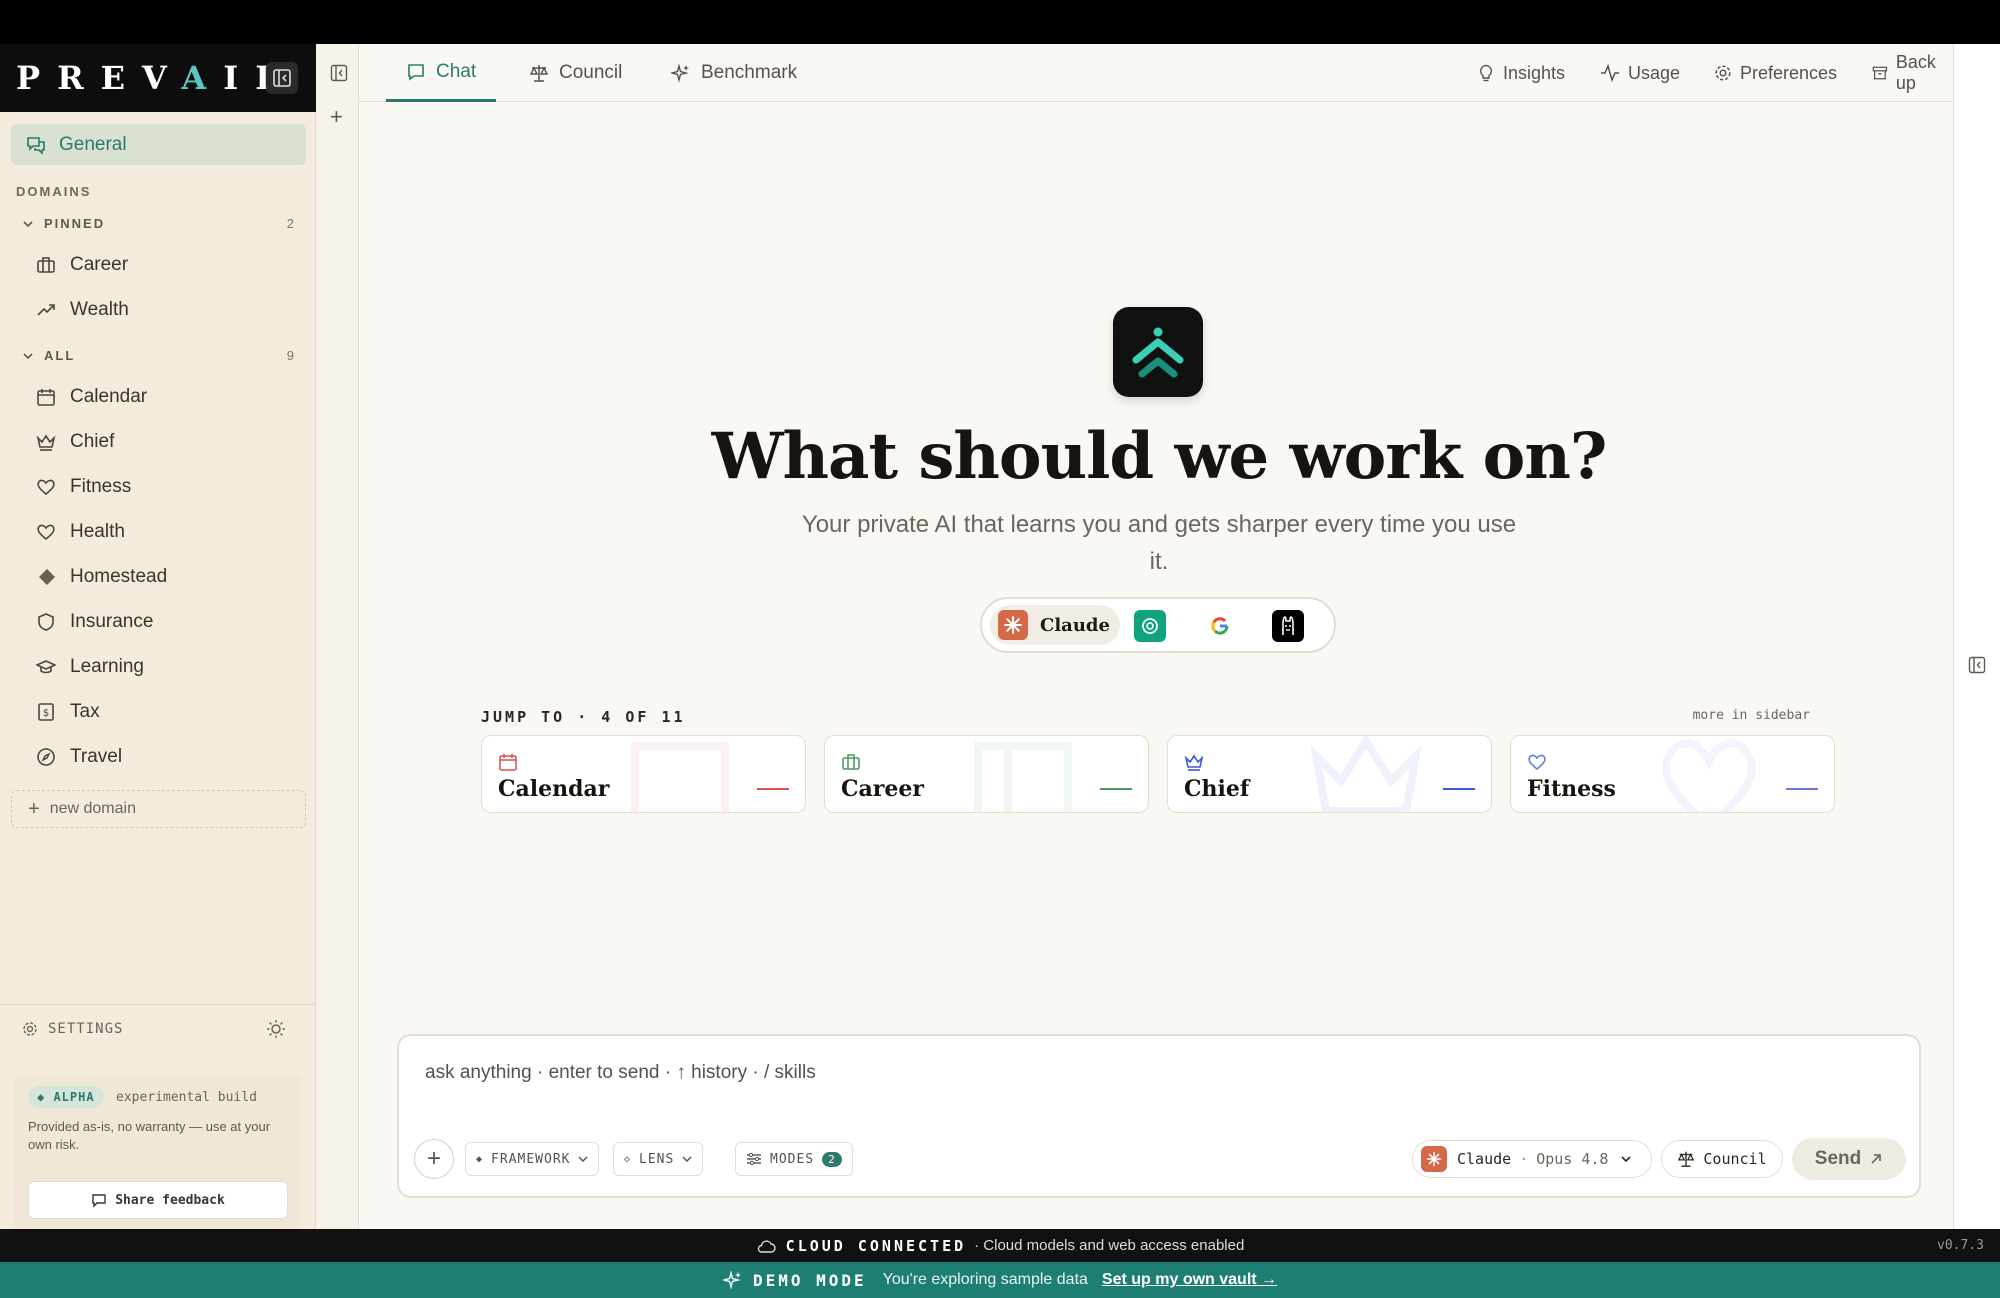  What do you see at coordinates (1532, 1159) in the screenshot?
I see `model-select-dropdown: Claude · Opus 4.8` at bounding box center [1532, 1159].